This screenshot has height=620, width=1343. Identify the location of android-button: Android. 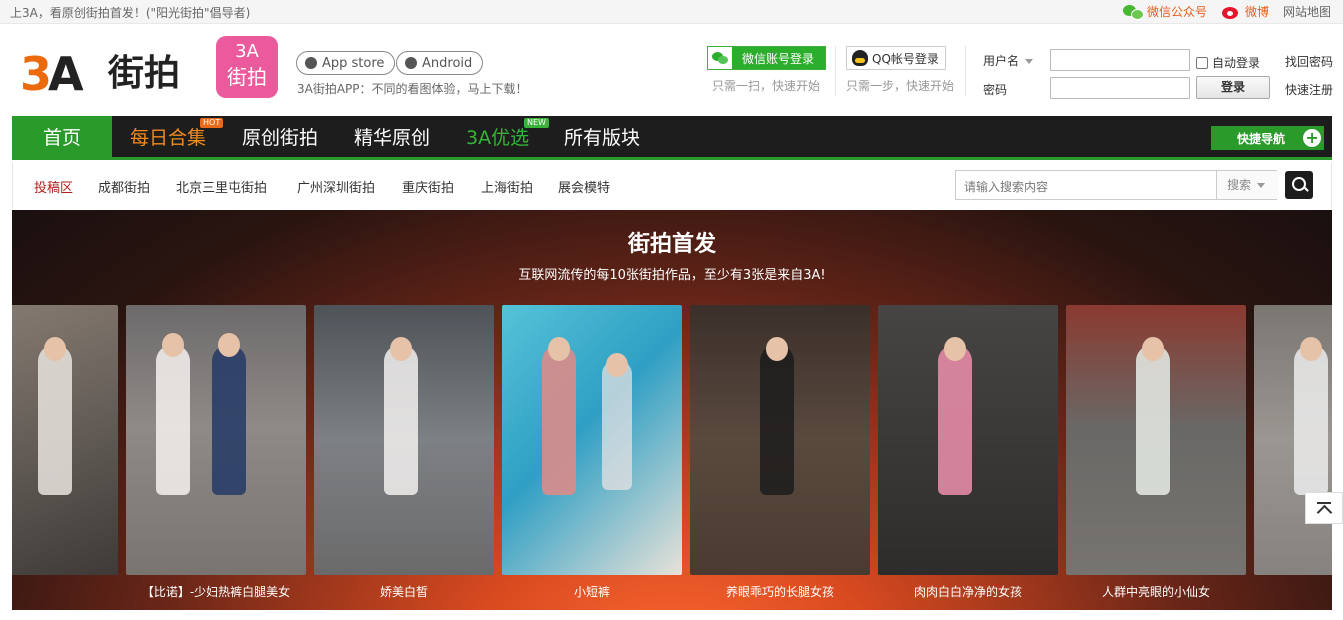
(440, 63).